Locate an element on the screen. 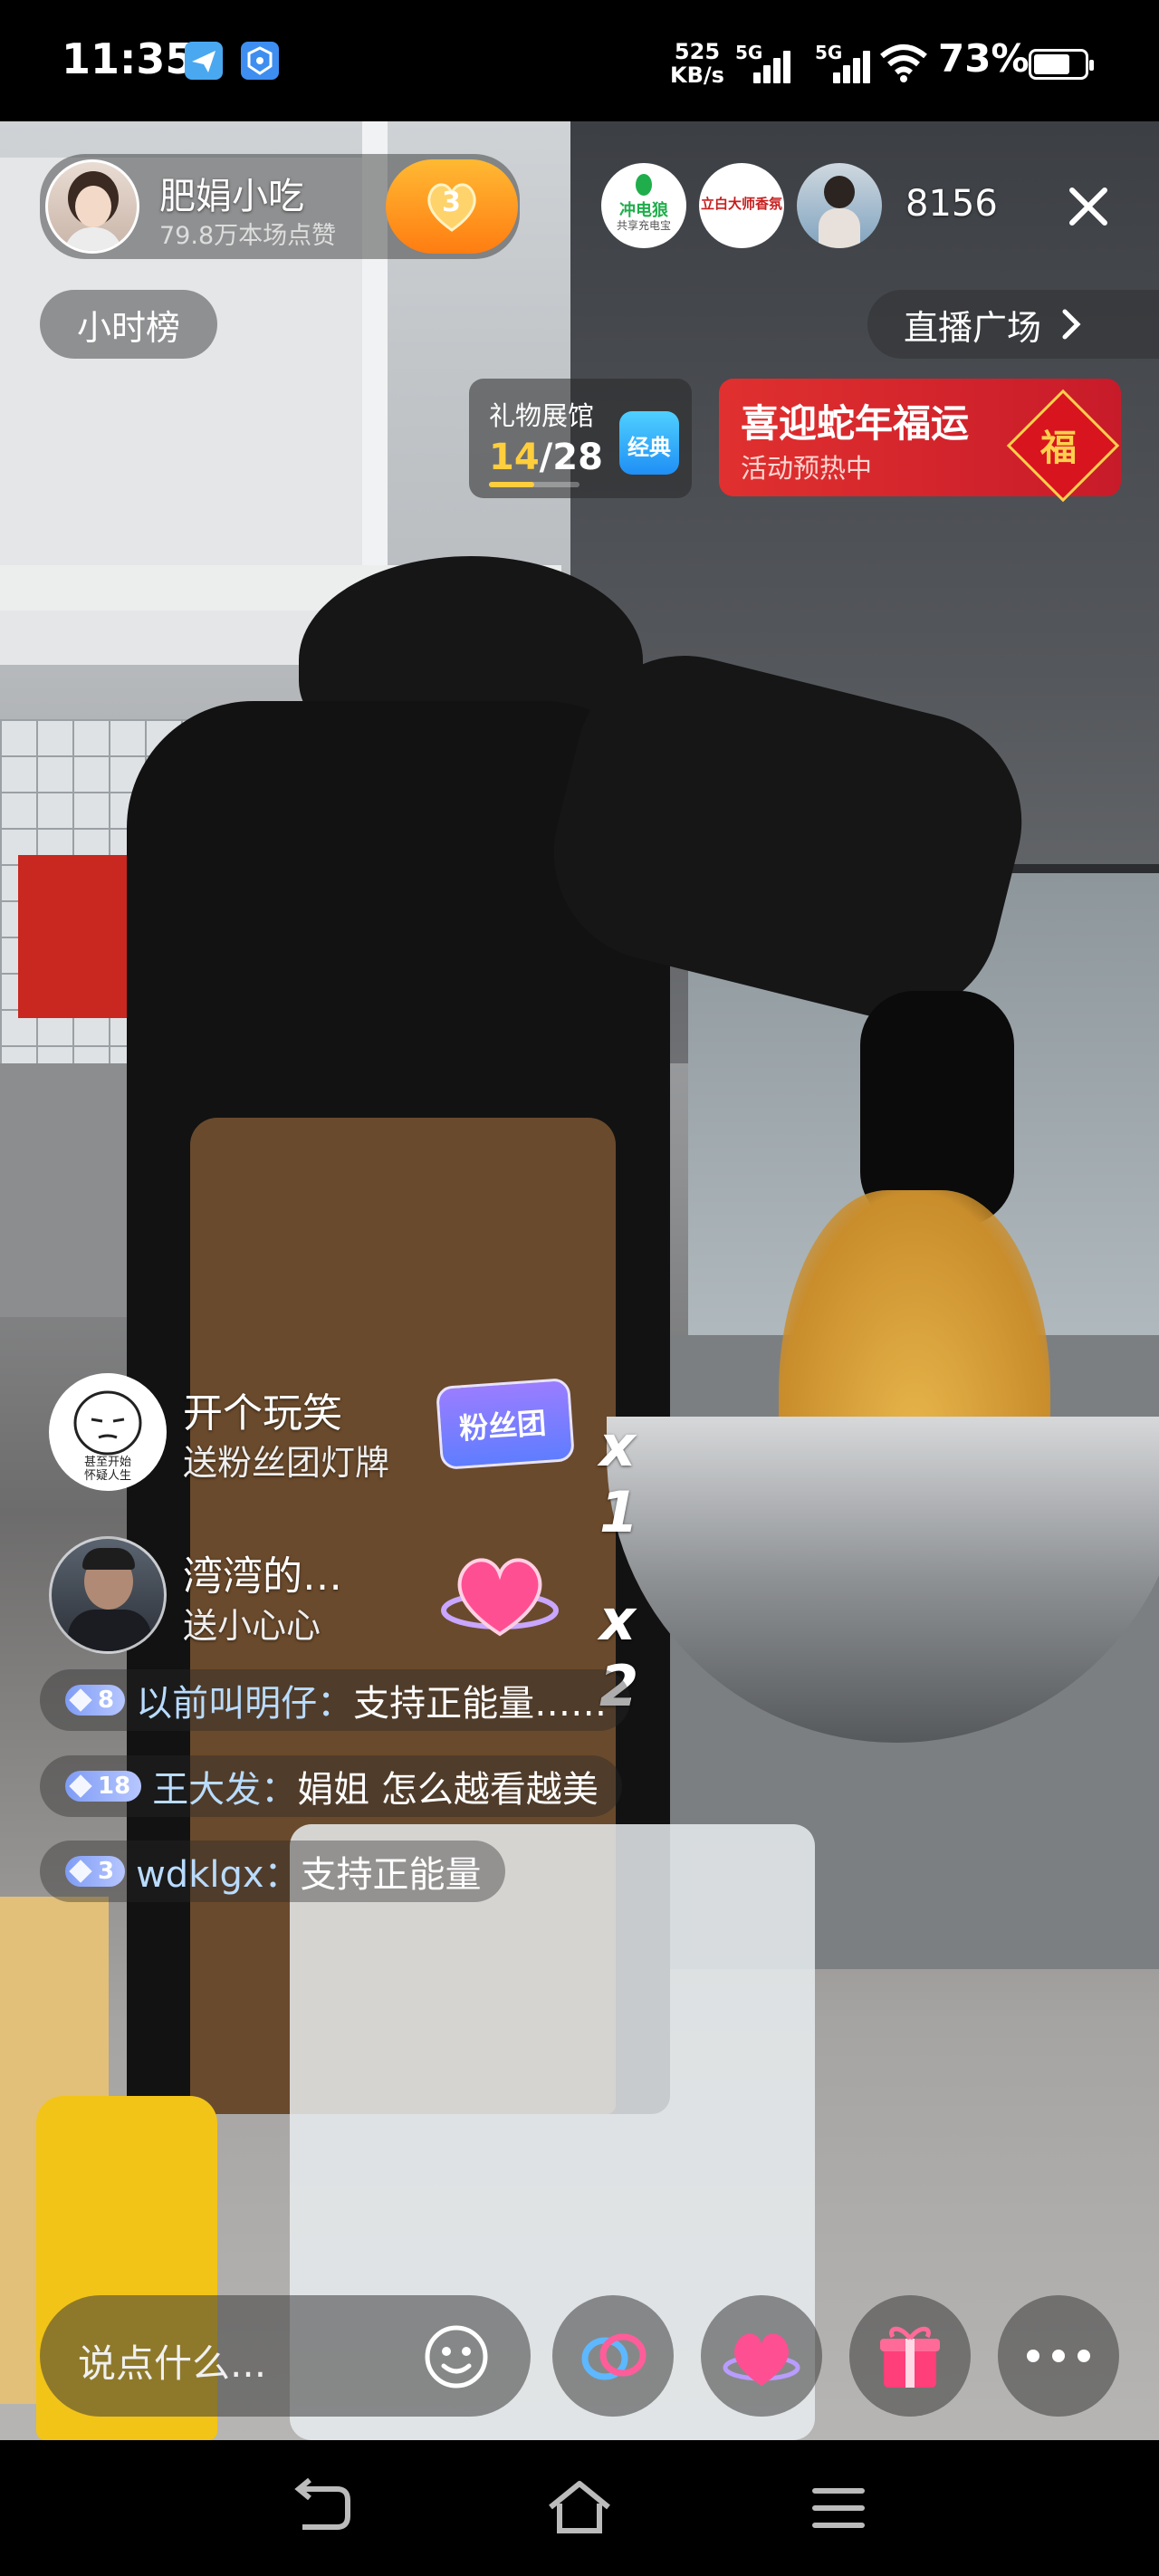  wifi-icon is located at coordinates (903, 64).